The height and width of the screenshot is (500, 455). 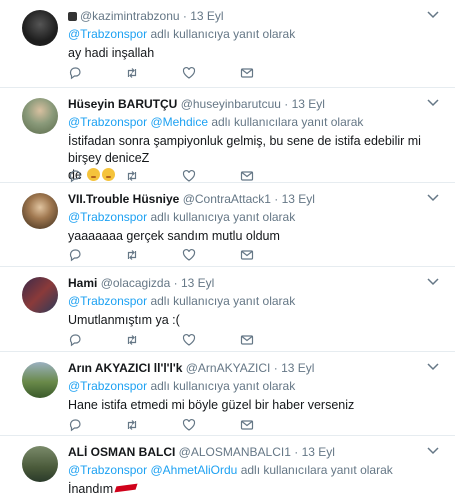 What do you see at coordinates (193, 470) in the screenshot?
I see `mention-link: @AhmetAliOrdu` at bounding box center [193, 470].